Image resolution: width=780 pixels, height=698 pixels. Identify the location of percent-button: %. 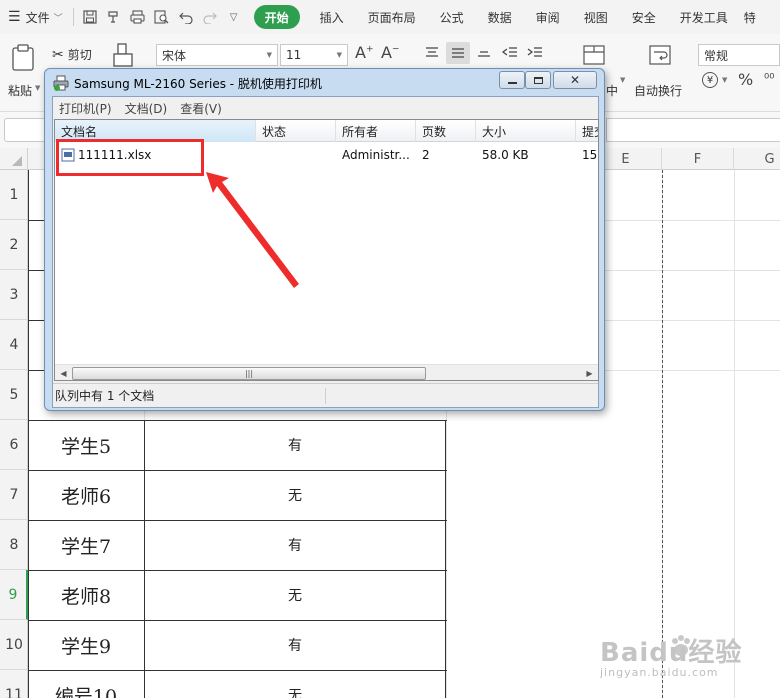
(745, 79).